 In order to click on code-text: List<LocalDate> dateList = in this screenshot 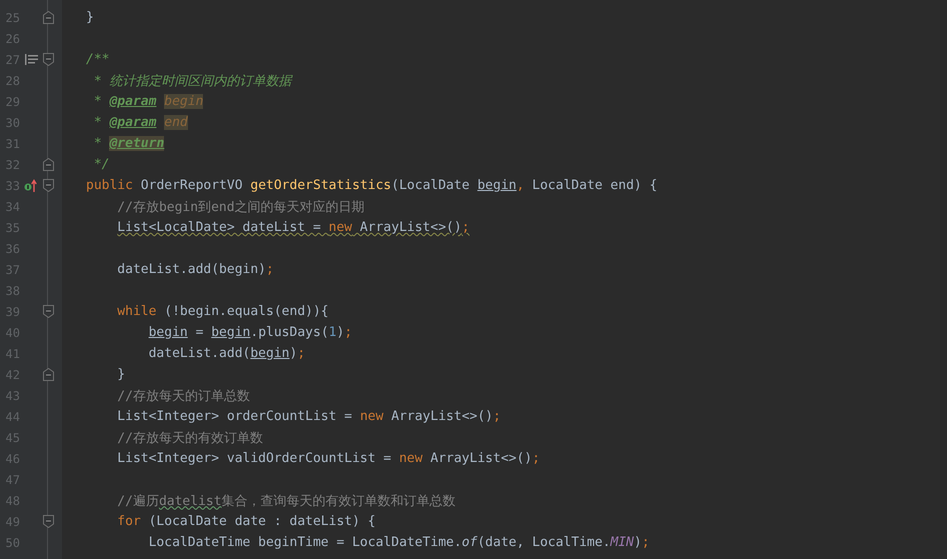, I will do `click(219, 227)`.